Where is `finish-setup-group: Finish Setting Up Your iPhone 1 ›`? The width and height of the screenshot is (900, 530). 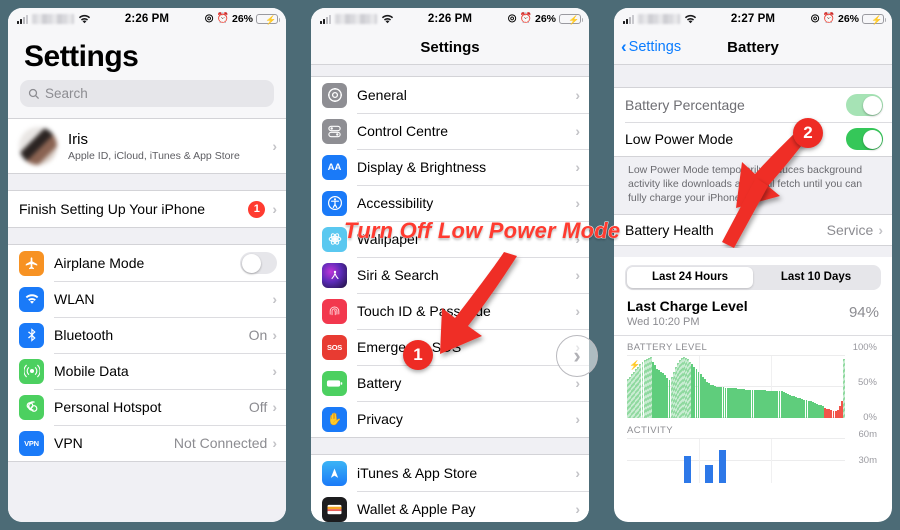 finish-setup-group: Finish Setting Up Your iPhone 1 › is located at coordinates (147, 209).